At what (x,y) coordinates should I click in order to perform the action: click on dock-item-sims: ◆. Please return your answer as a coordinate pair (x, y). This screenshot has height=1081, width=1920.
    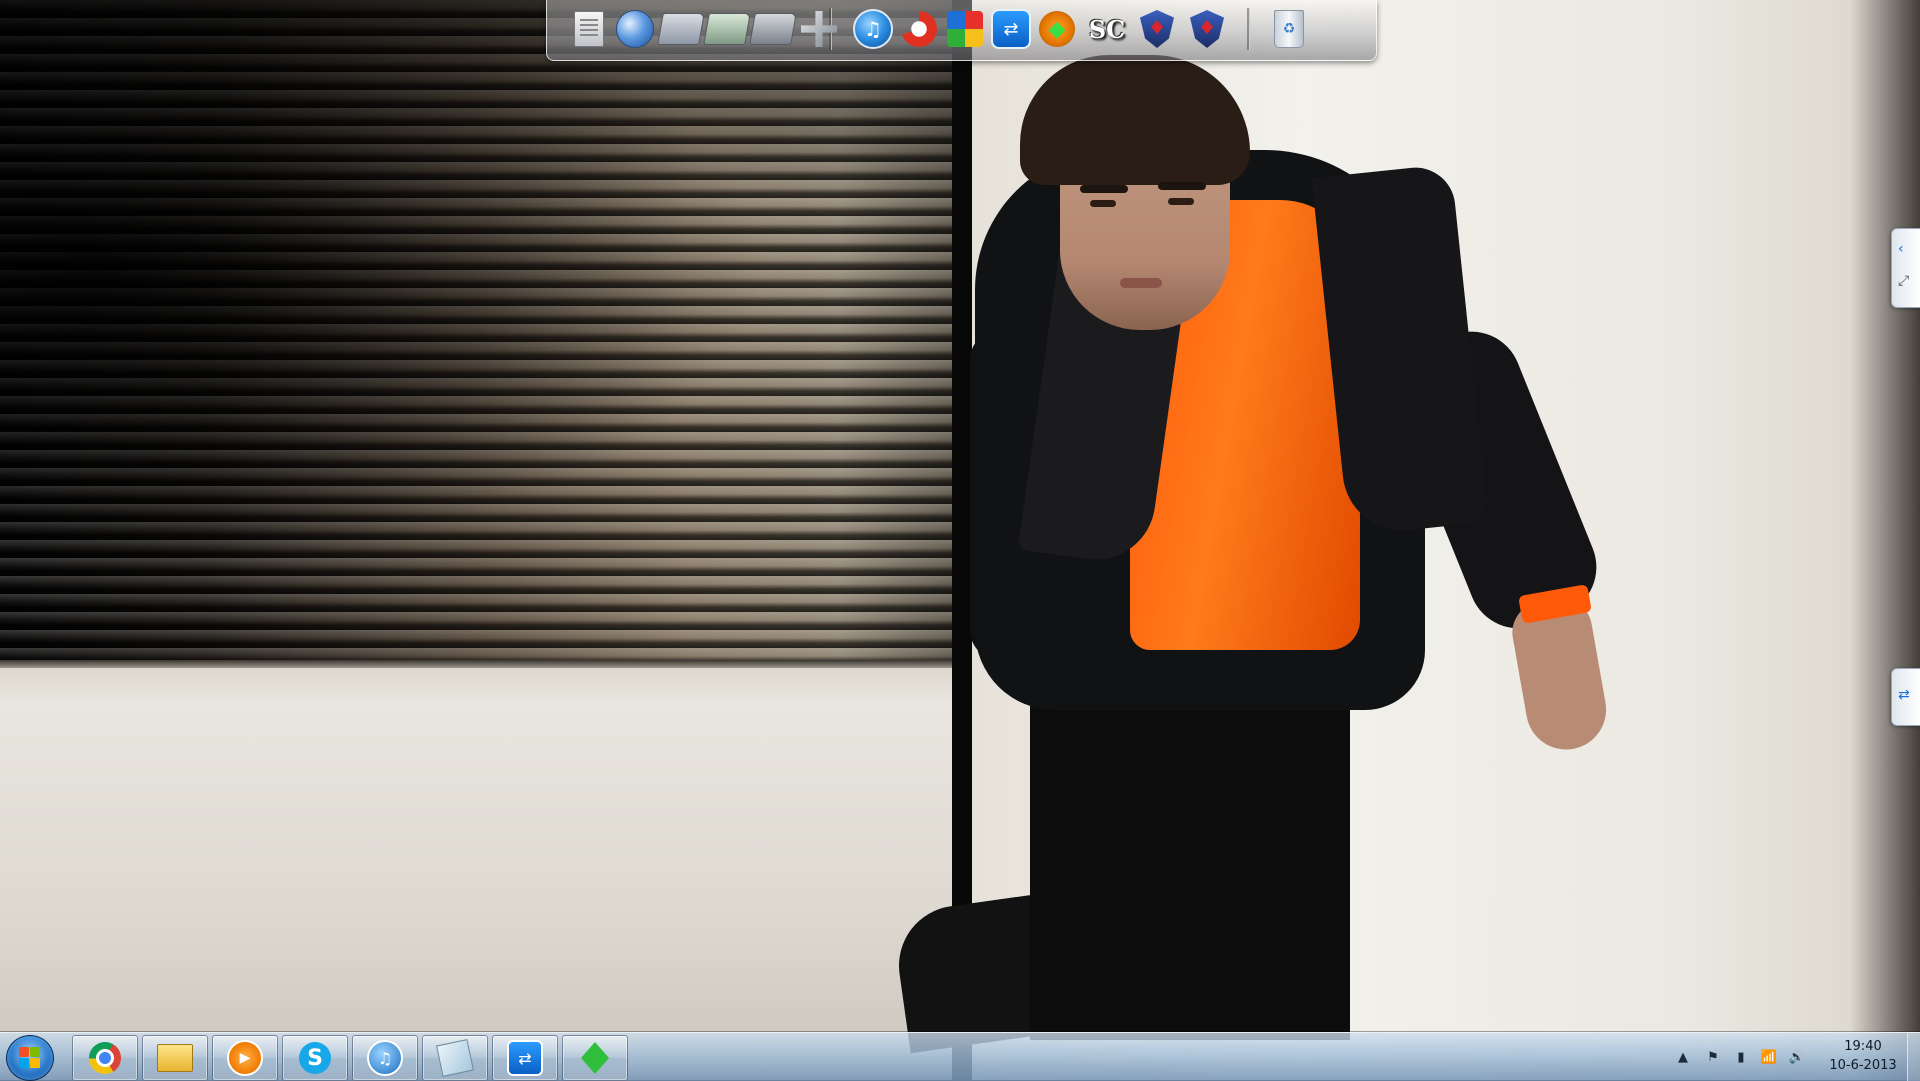
    Looking at the image, I should click on (1057, 29).